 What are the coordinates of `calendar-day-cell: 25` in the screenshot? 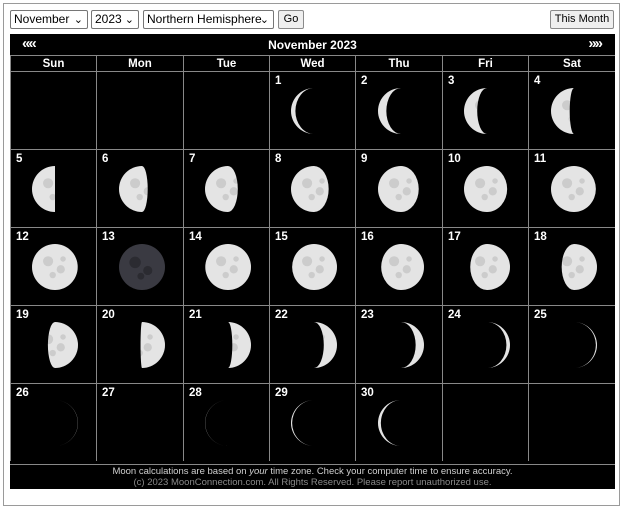 It's located at (571, 344).